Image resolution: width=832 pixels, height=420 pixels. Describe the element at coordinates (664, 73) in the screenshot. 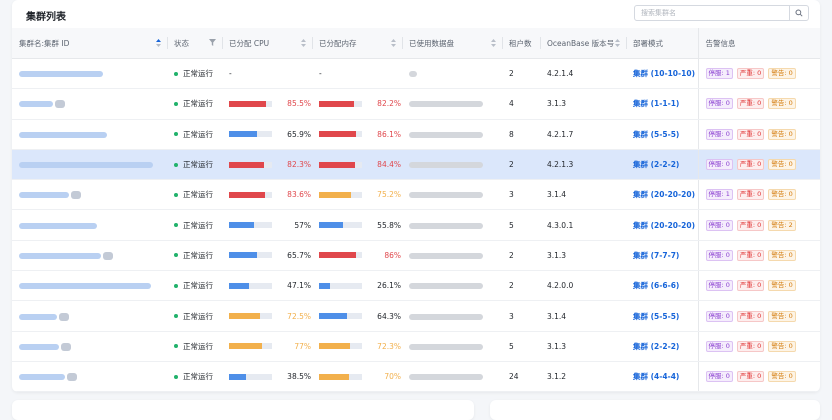

I see `deploy-mode-link: 集群 (10-10-10)` at that location.